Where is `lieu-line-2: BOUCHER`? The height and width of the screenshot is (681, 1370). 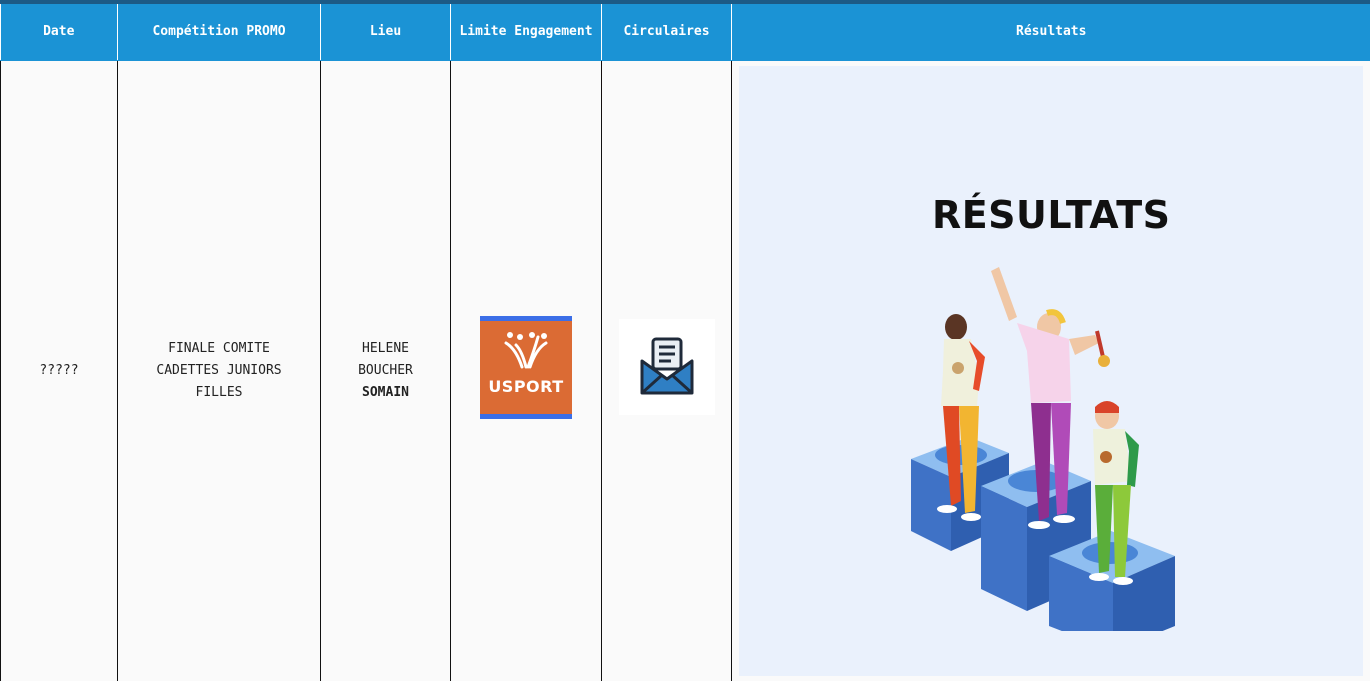
lieu-line-2: BOUCHER is located at coordinates (385, 370).